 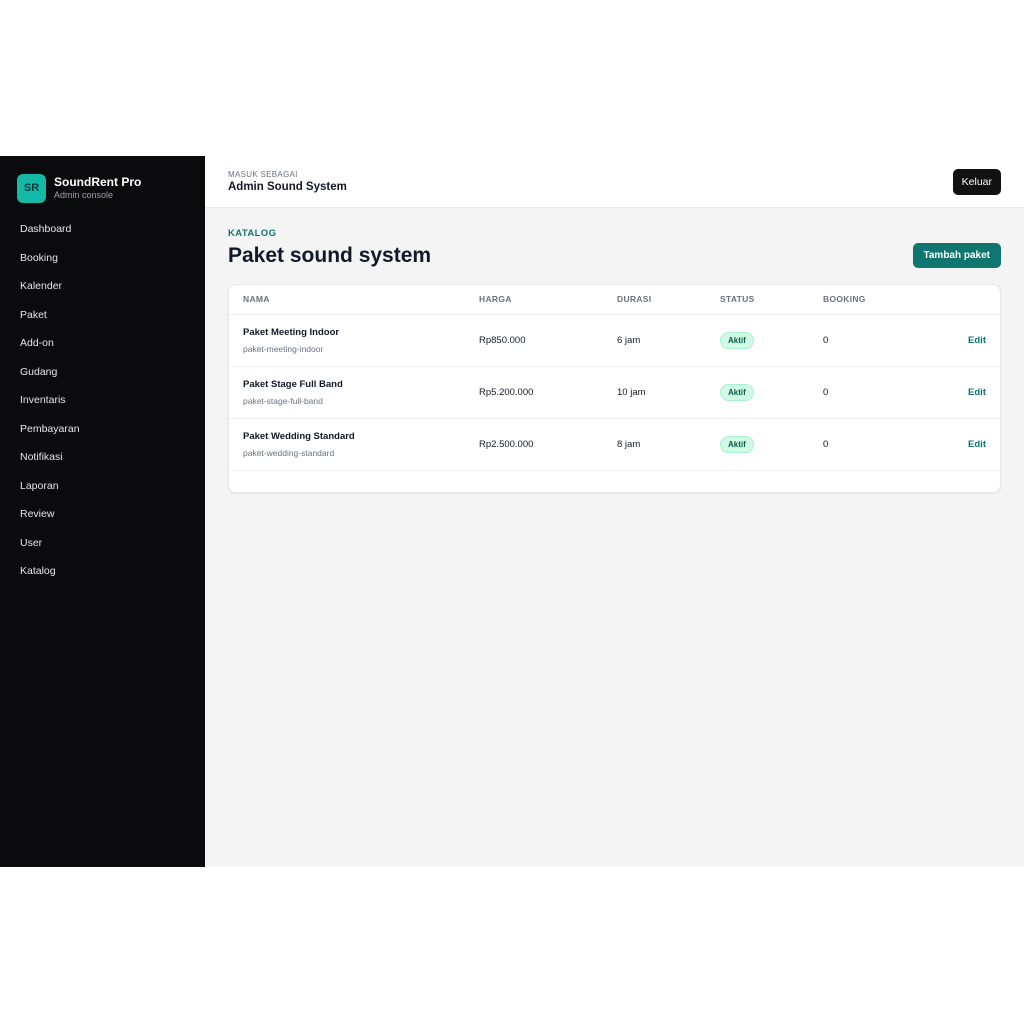 I want to click on package-price: Rp850.000, so click(x=548, y=340).